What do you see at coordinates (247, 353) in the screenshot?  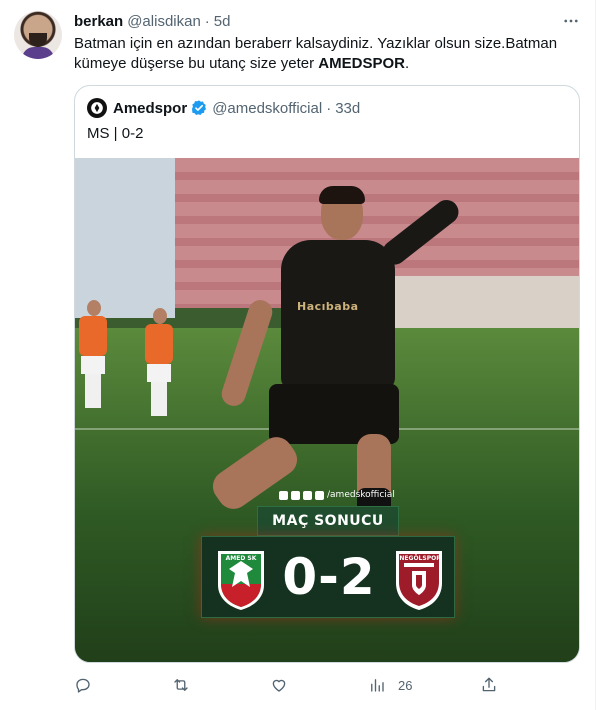 I see `player-arm-left` at bounding box center [247, 353].